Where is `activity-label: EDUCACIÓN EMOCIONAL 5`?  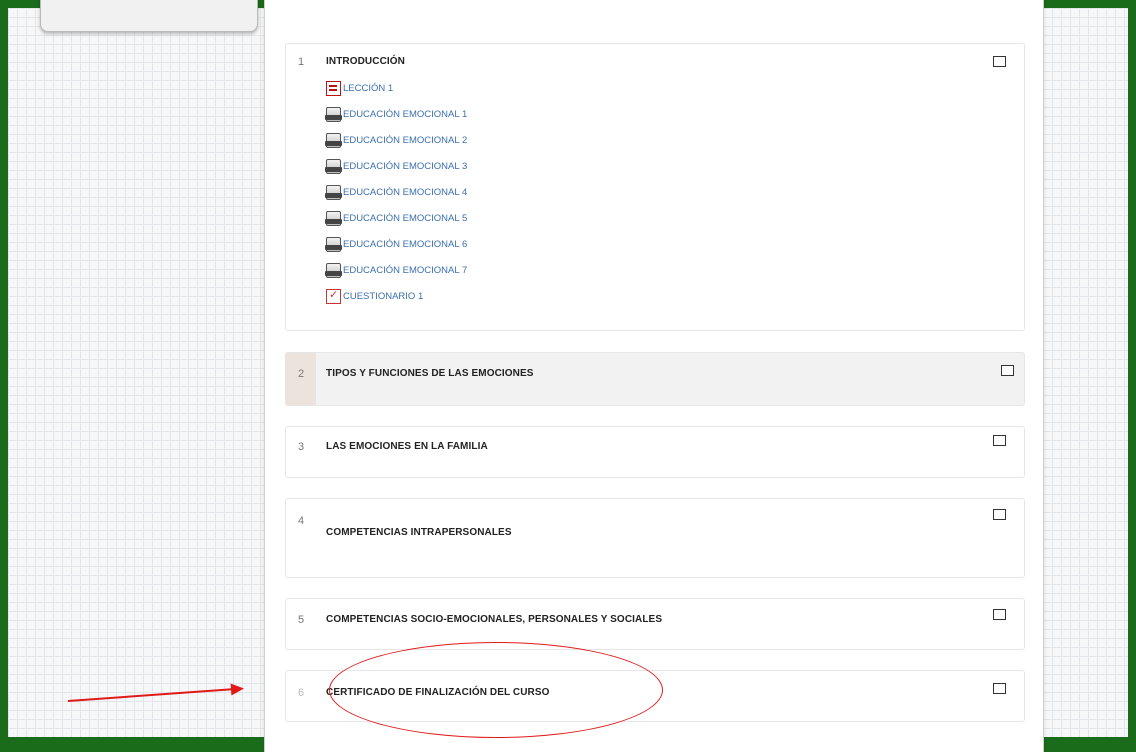
activity-label: EDUCACIÓN EMOCIONAL 5 is located at coordinates (405, 218).